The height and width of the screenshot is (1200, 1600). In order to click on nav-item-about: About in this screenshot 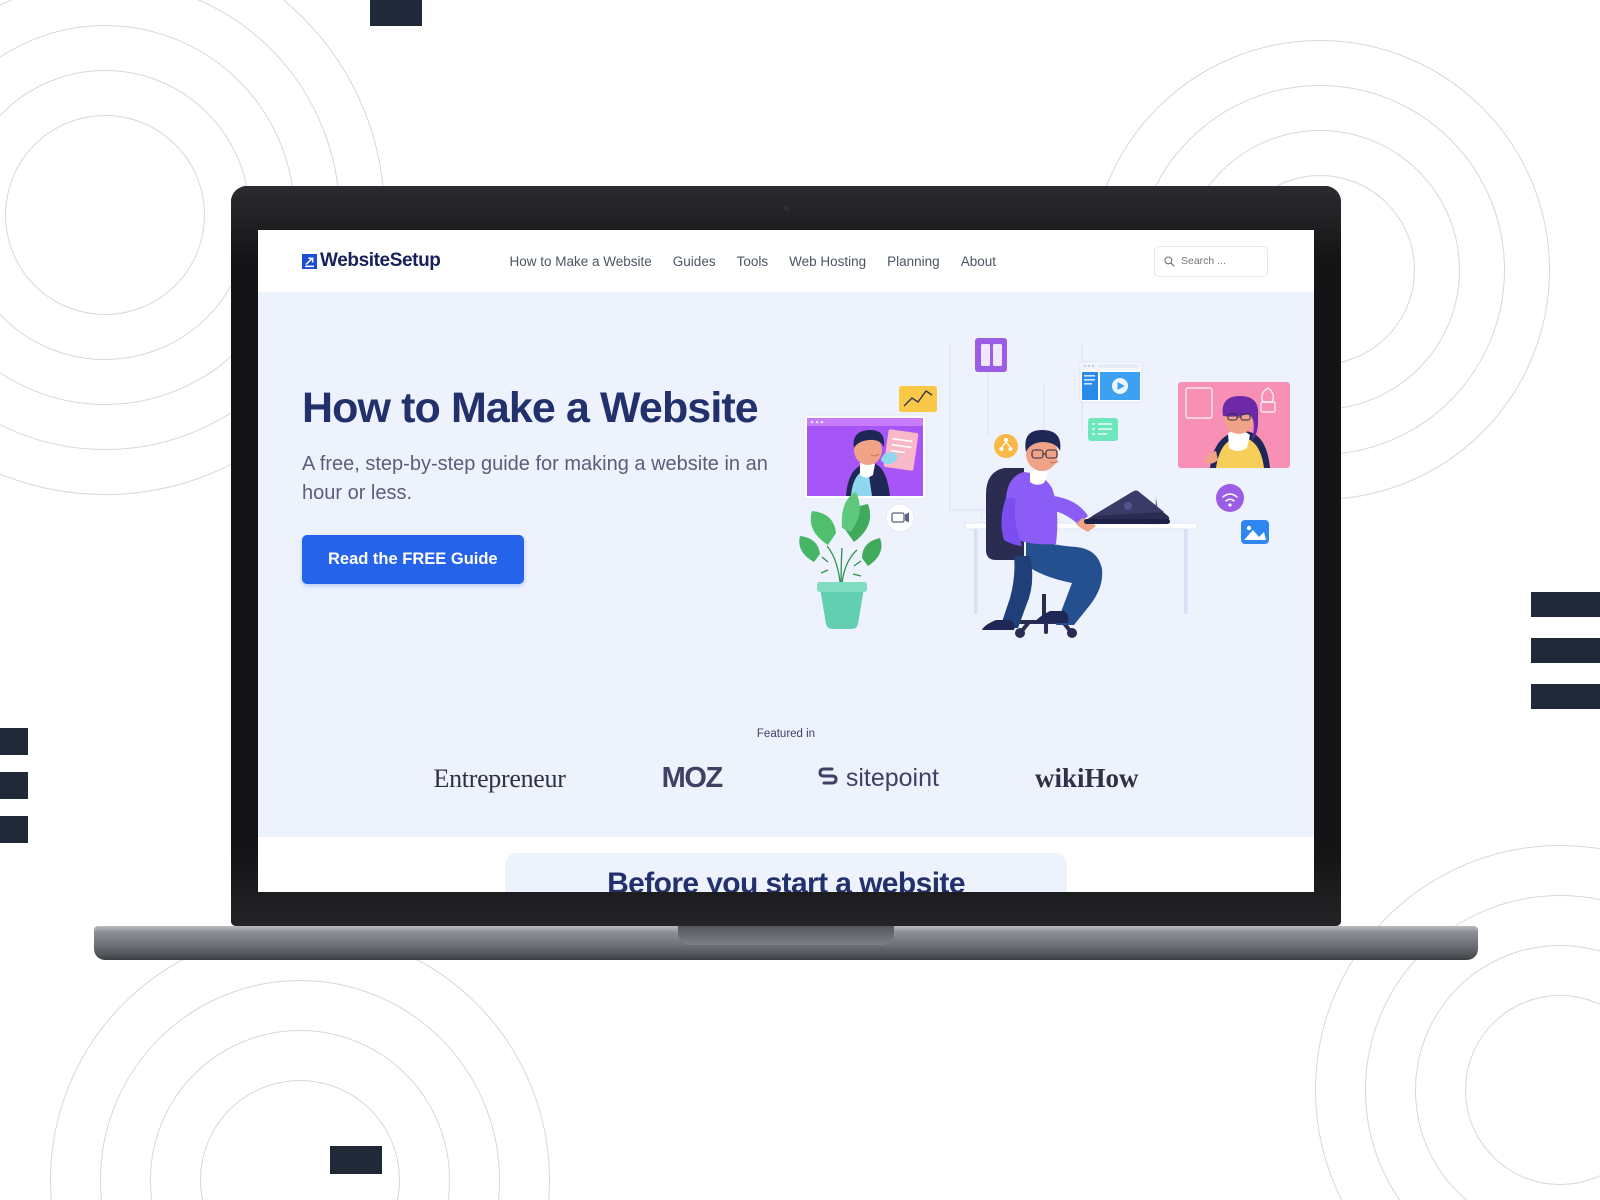, I will do `click(978, 261)`.